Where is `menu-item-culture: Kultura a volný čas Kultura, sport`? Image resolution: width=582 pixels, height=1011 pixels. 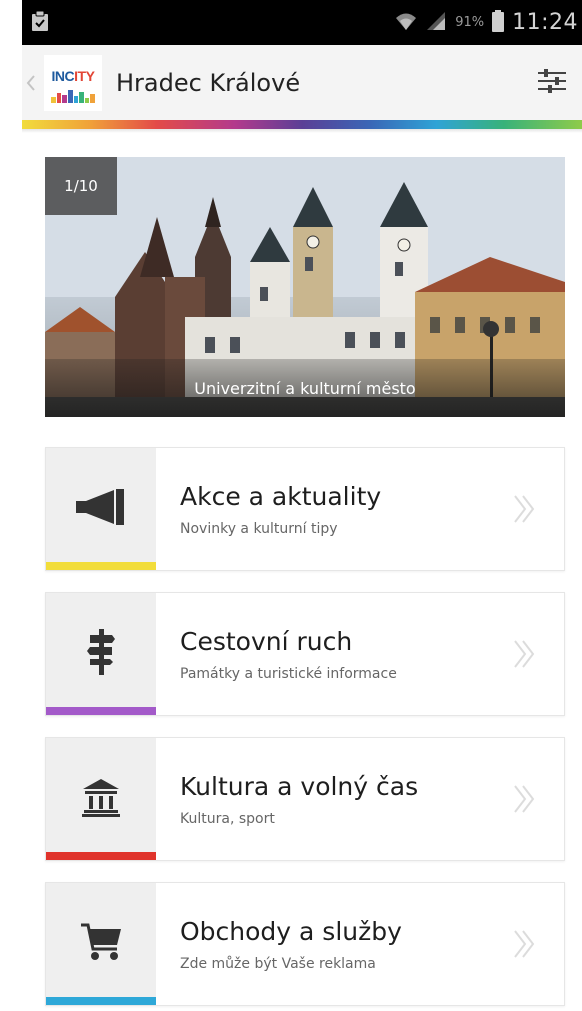 menu-item-culture: Kultura a volný čas Kultura, sport is located at coordinates (305, 799).